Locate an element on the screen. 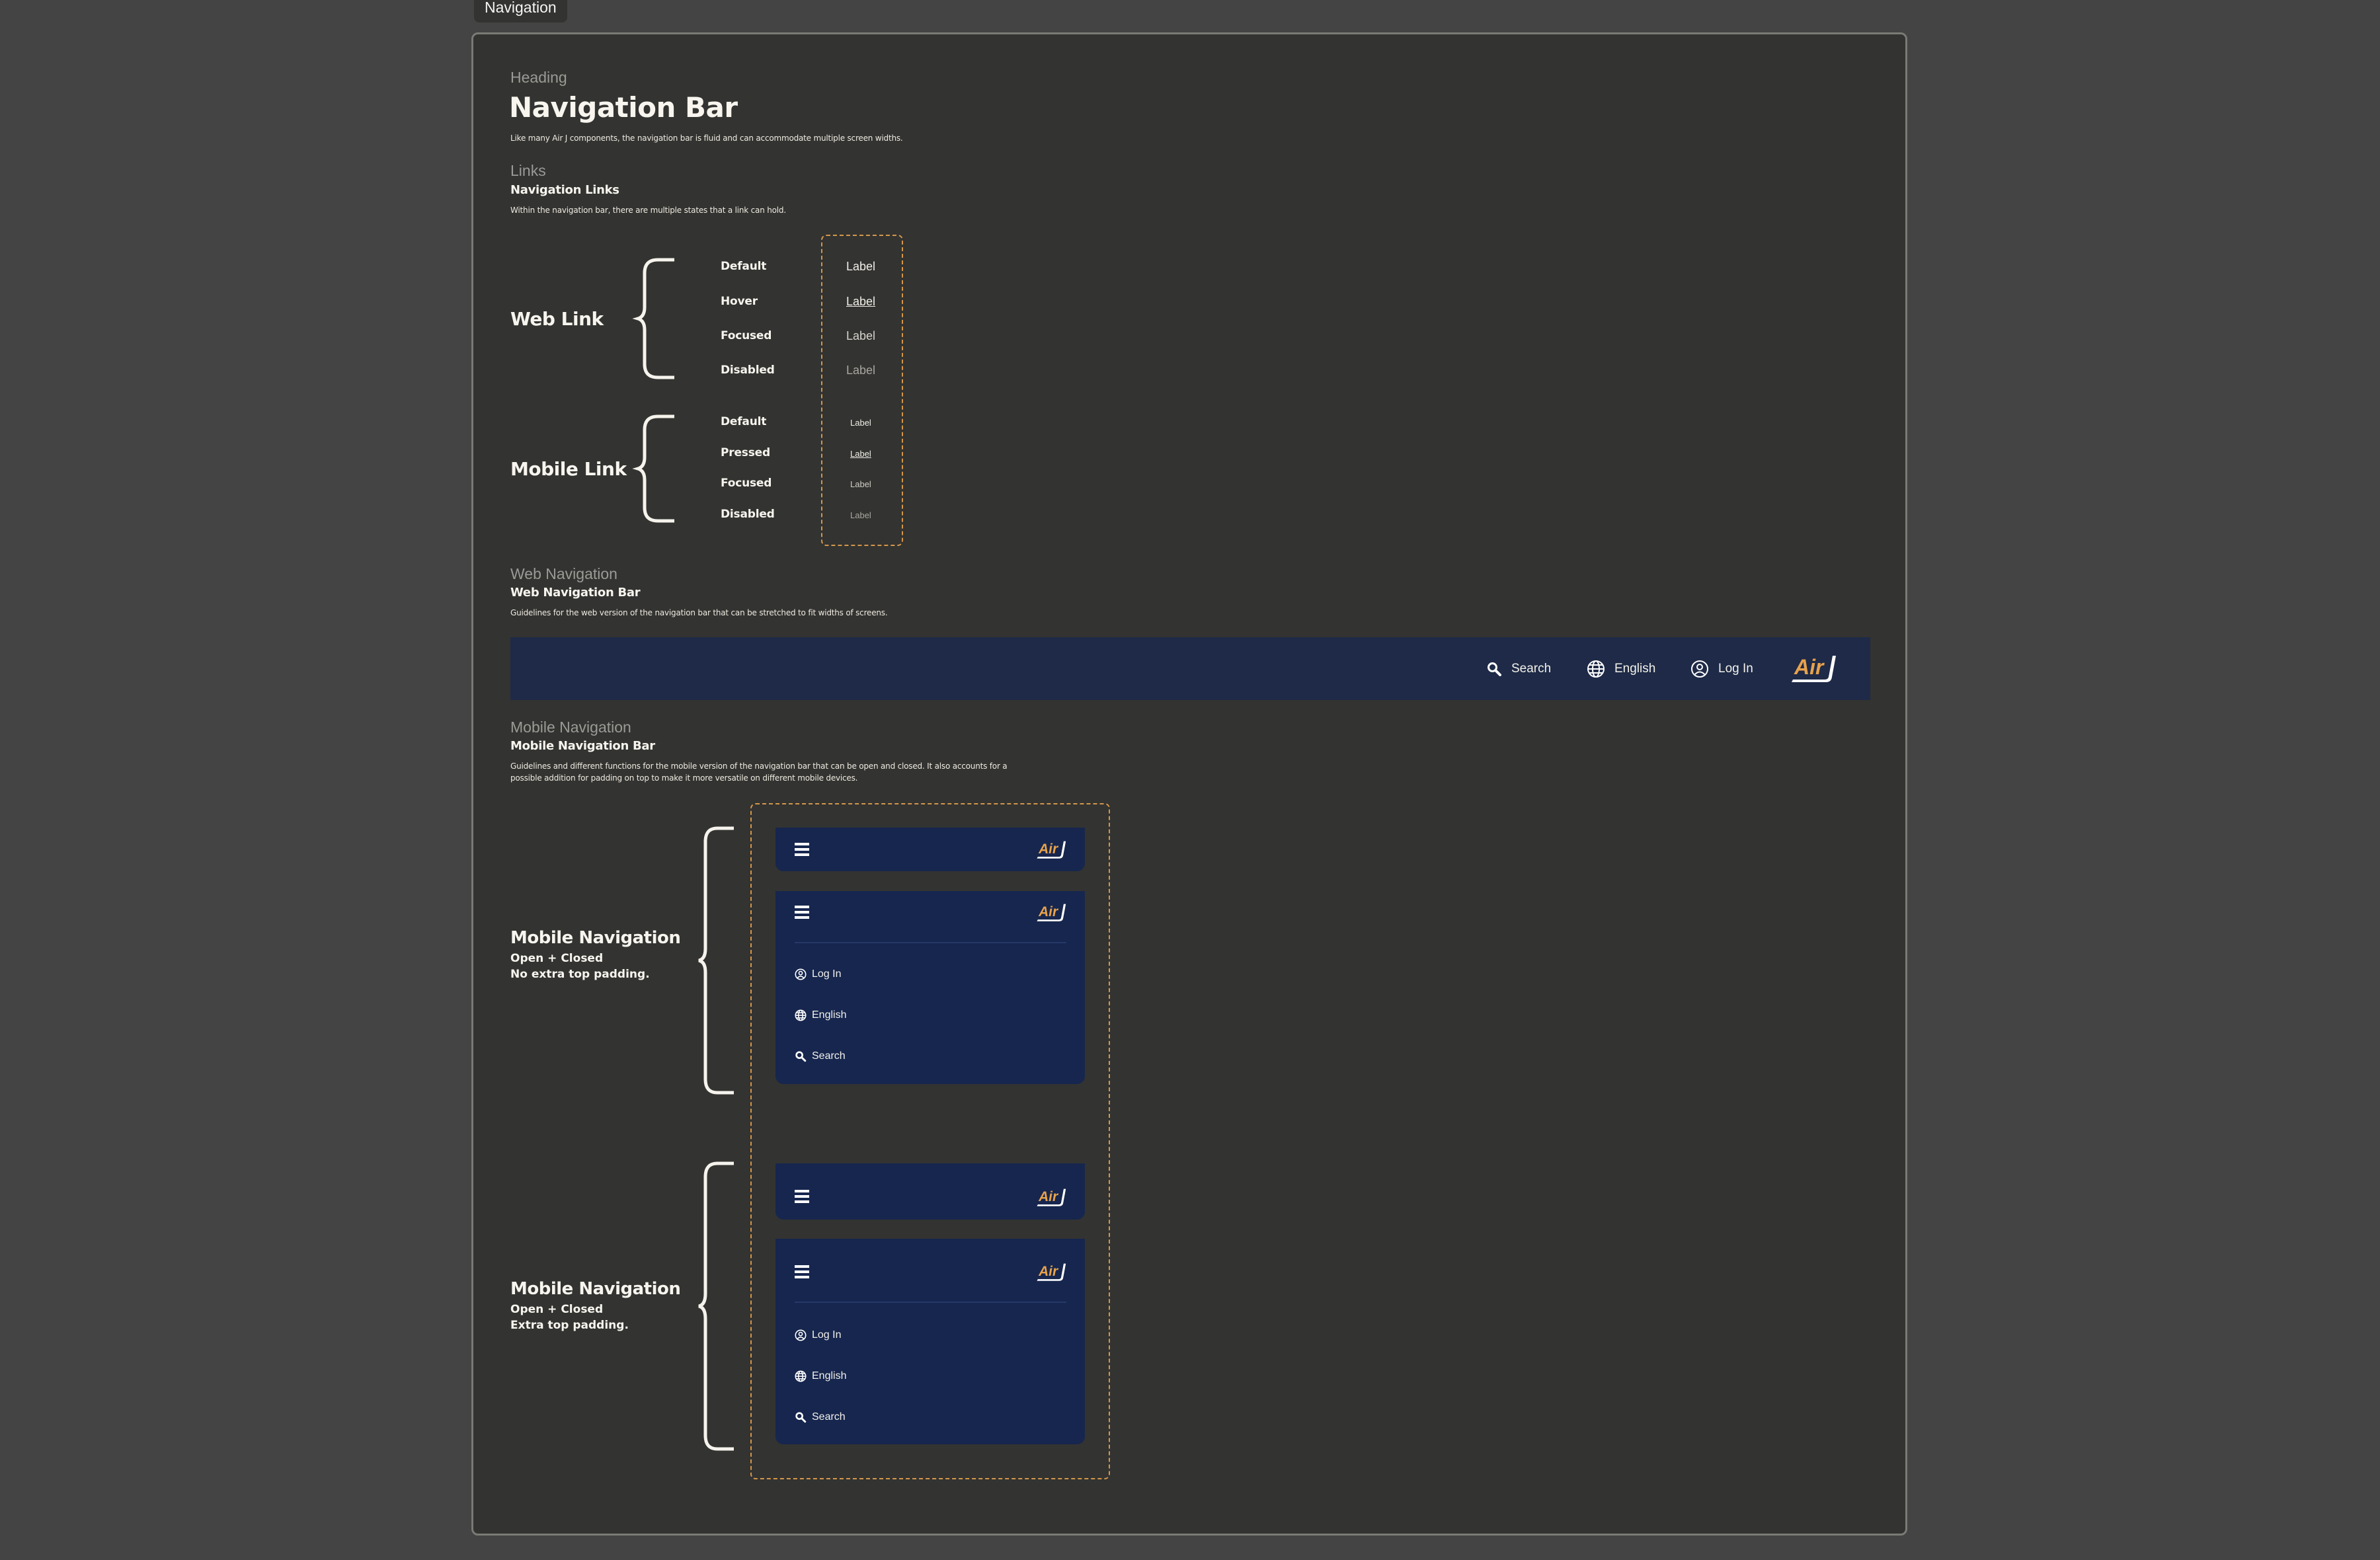 The width and height of the screenshot is (2380, 1560). mobile-link-default: Label is located at coordinates (860, 423).